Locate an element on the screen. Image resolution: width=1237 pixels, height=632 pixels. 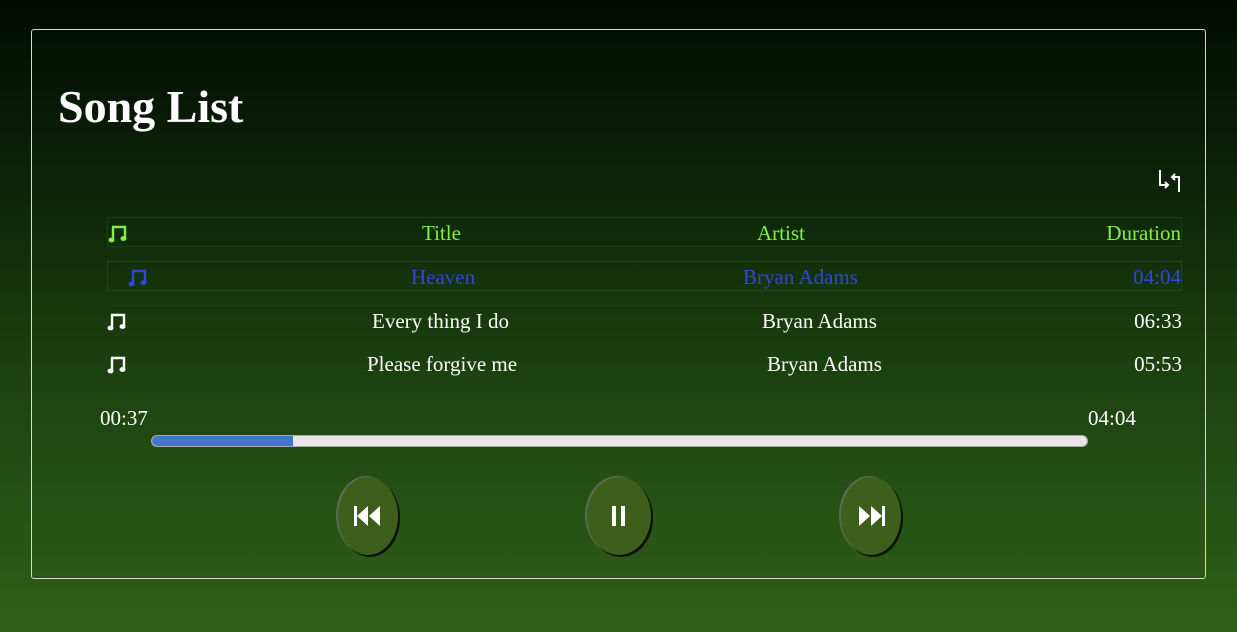
song-duration: 04:04 is located at coordinates (1157, 277).